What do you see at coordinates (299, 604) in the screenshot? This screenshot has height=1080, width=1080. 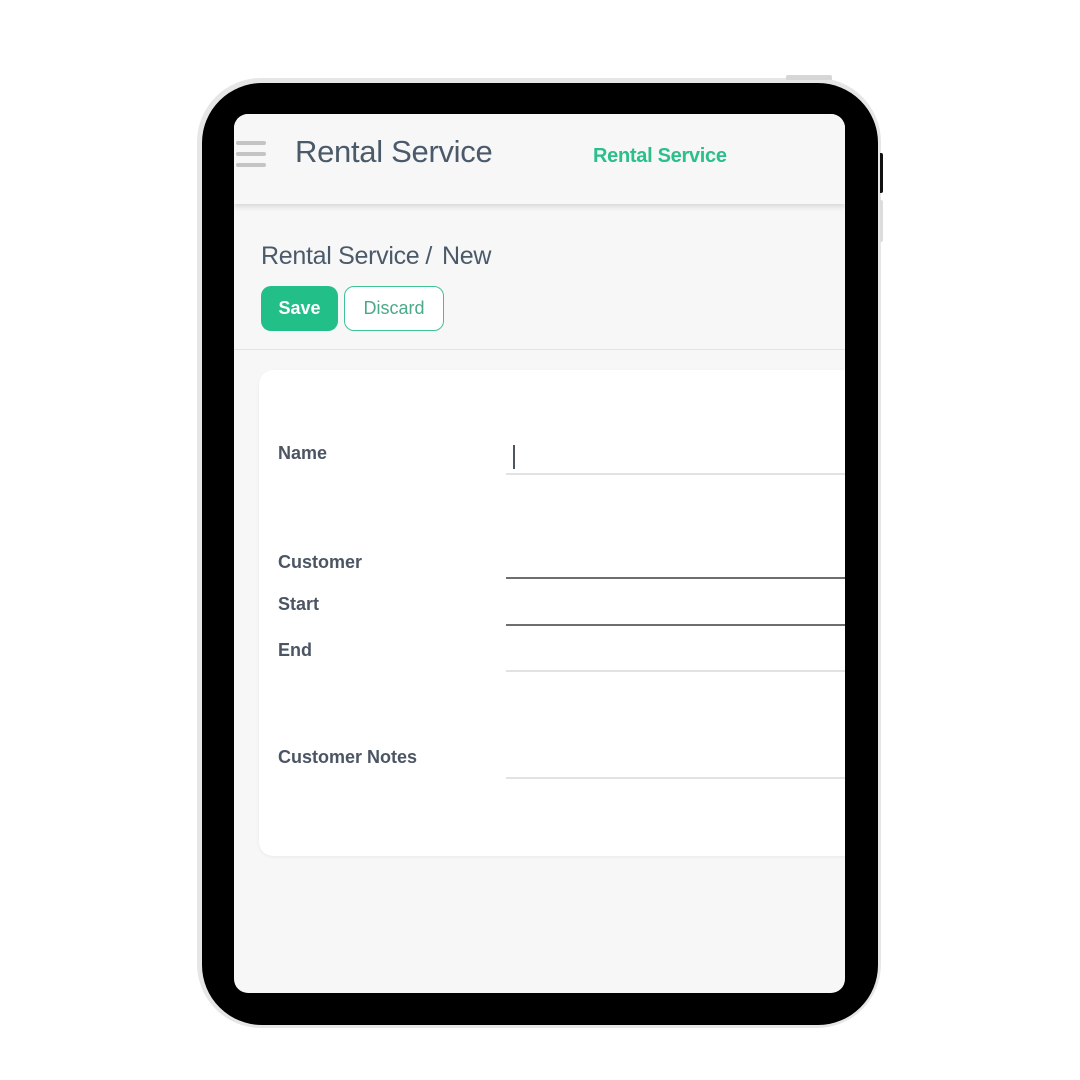 I see `start-label: Start` at bounding box center [299, 604].